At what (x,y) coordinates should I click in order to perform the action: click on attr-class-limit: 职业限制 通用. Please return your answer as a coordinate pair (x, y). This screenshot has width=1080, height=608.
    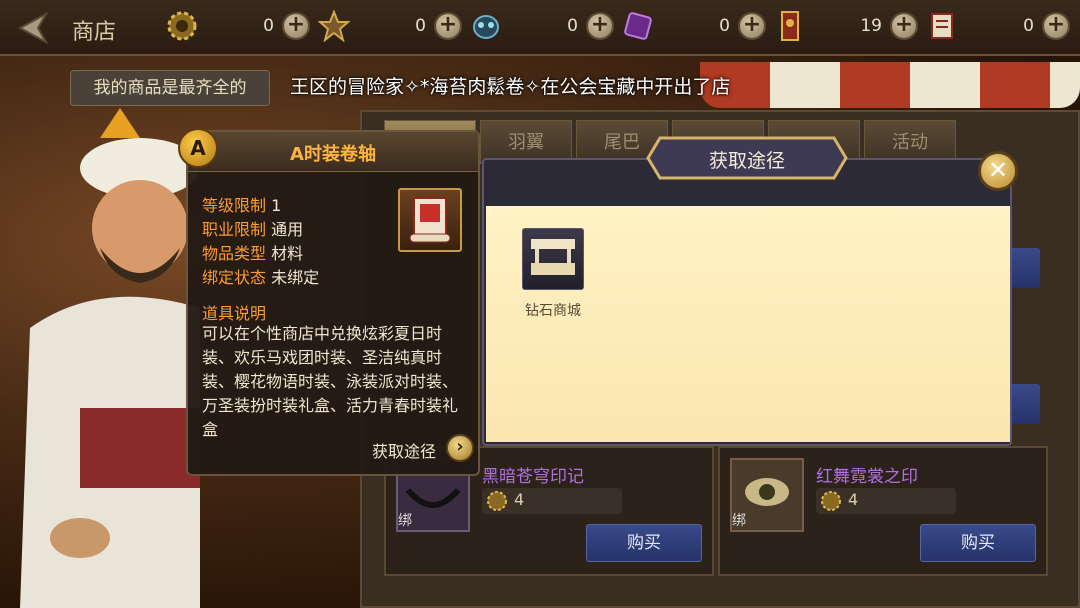
    Looking at the image, I should click on (260, 228).